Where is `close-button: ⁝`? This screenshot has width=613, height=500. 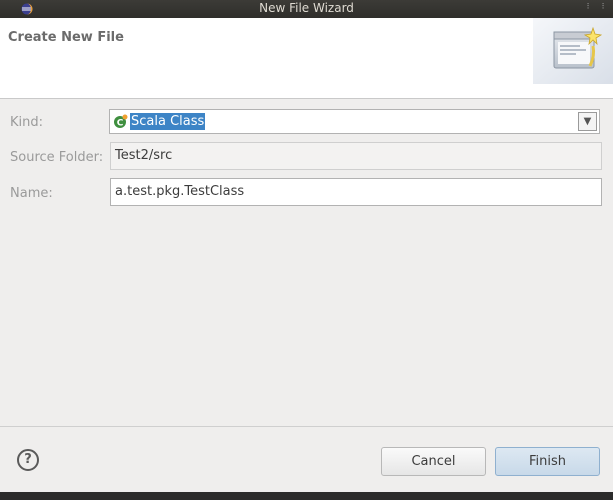
close-button: ⁝ is located at coordinates (603, 7).